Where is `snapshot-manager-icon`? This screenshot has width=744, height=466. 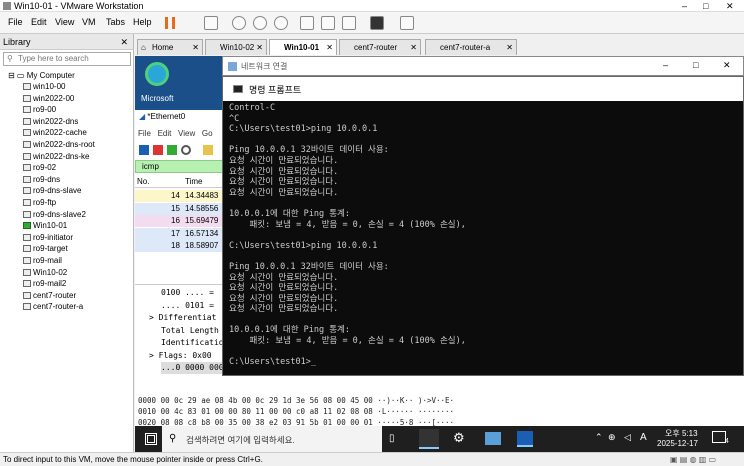 snapshot-manager-icon is located at coordinates (281, 23).